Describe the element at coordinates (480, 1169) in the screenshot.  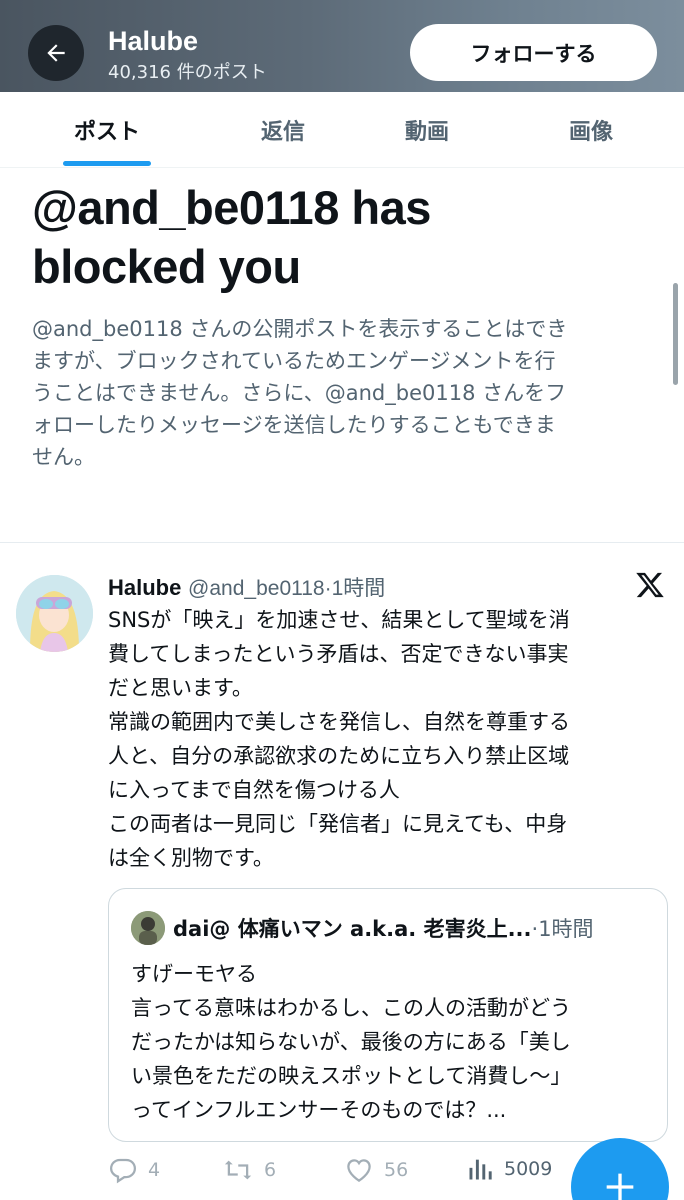
I see `views-chart-icon` at that location.